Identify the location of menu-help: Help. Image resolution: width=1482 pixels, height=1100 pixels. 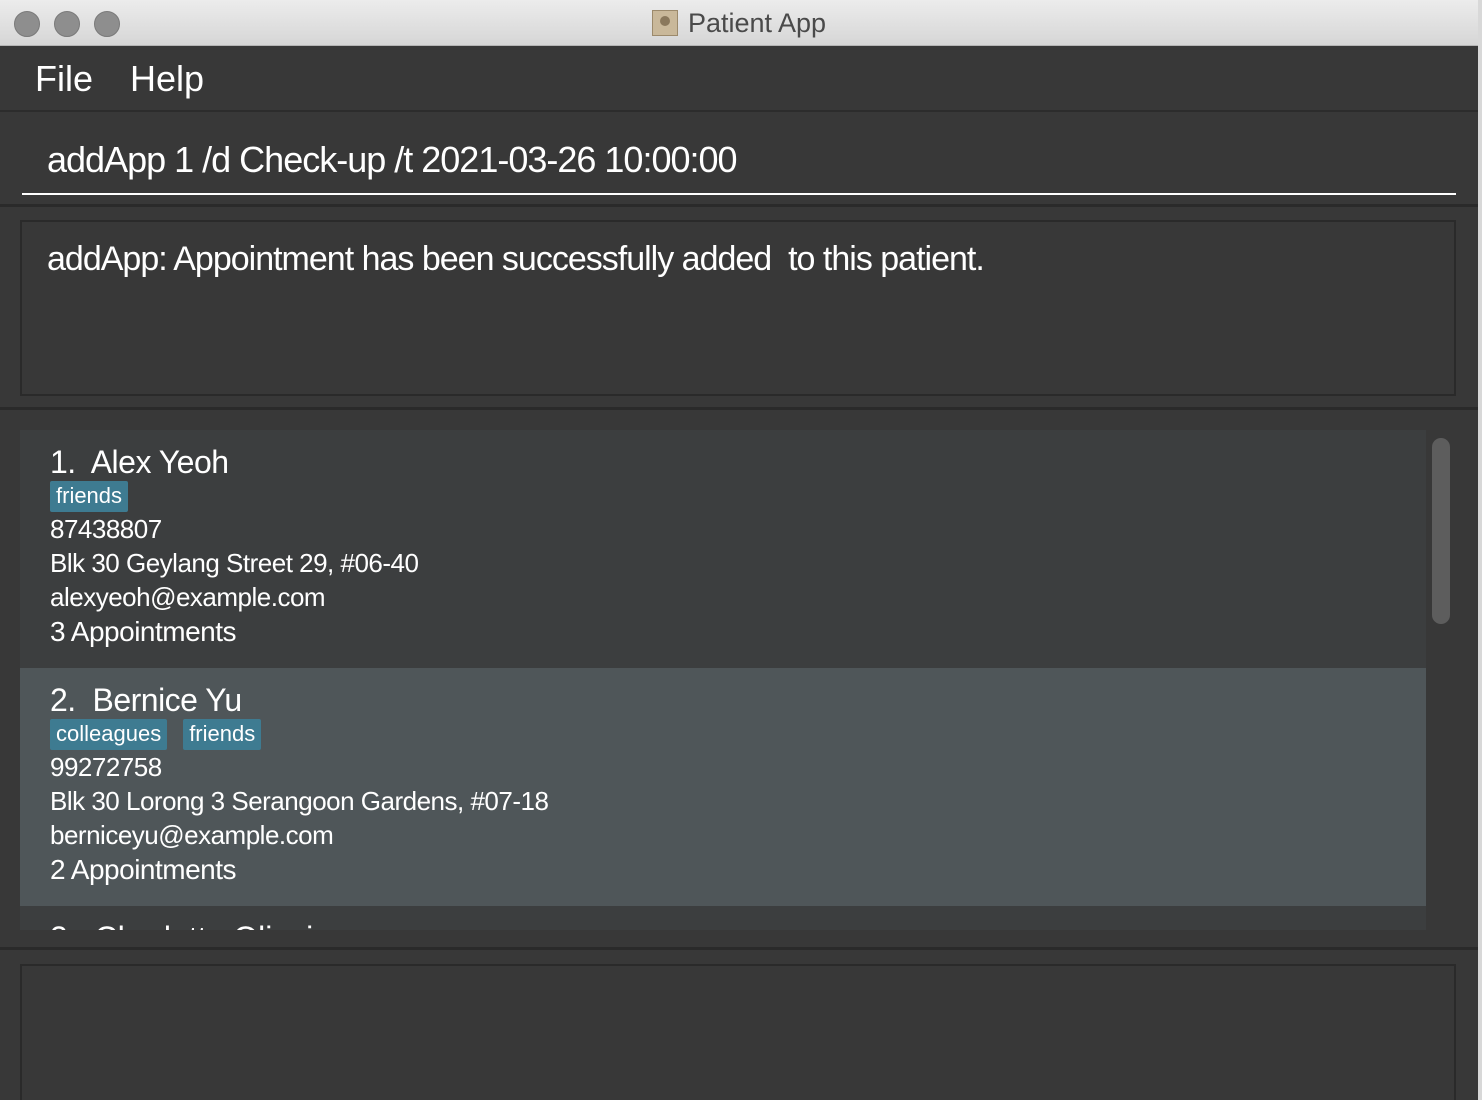
(167, 79).